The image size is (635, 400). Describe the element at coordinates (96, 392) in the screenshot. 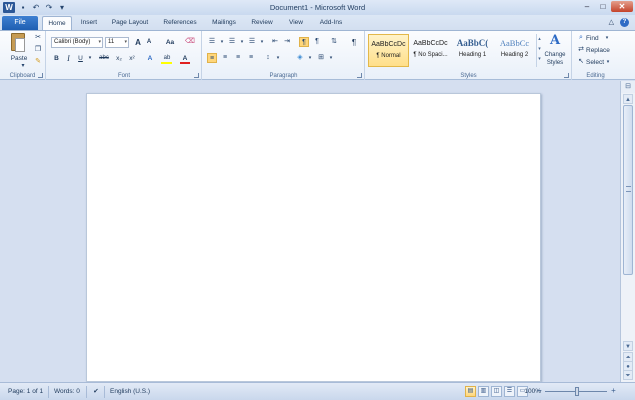

I see `proofing-icon: ✔` at that location.